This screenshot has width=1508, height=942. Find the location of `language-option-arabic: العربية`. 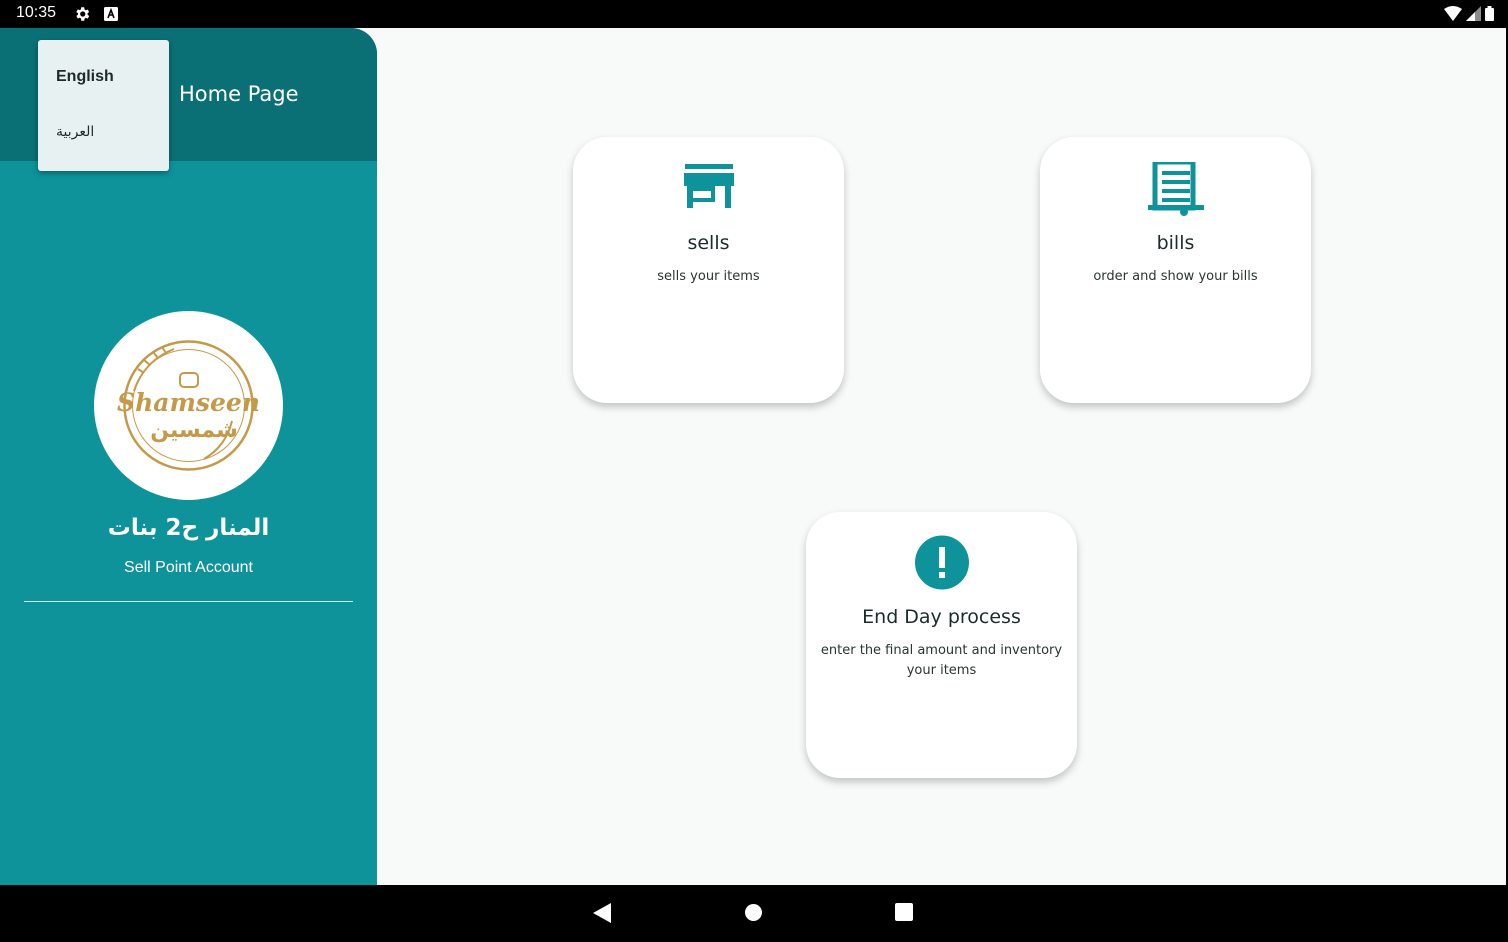

language-option-arabic: العربية is located at coordinates (75, 132).